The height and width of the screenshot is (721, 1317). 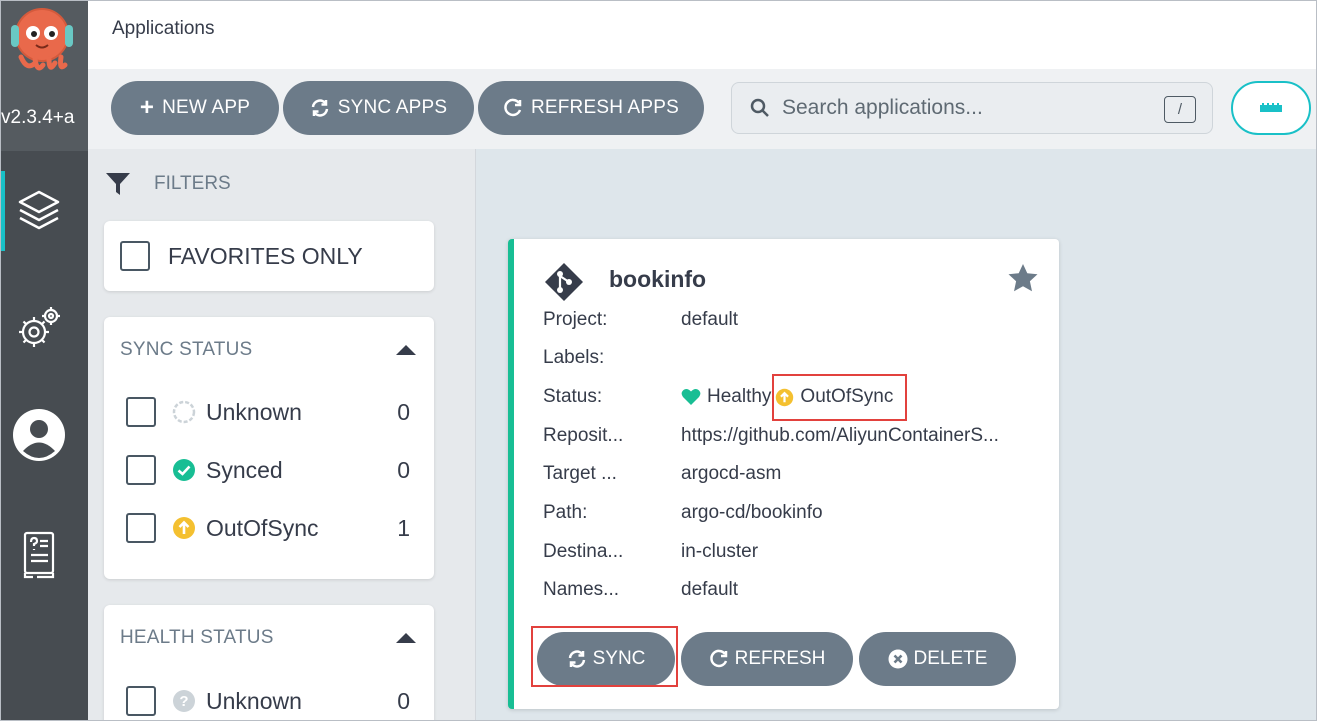 I want to click on filters-header: FILTERS, so click(x=167, y=184).